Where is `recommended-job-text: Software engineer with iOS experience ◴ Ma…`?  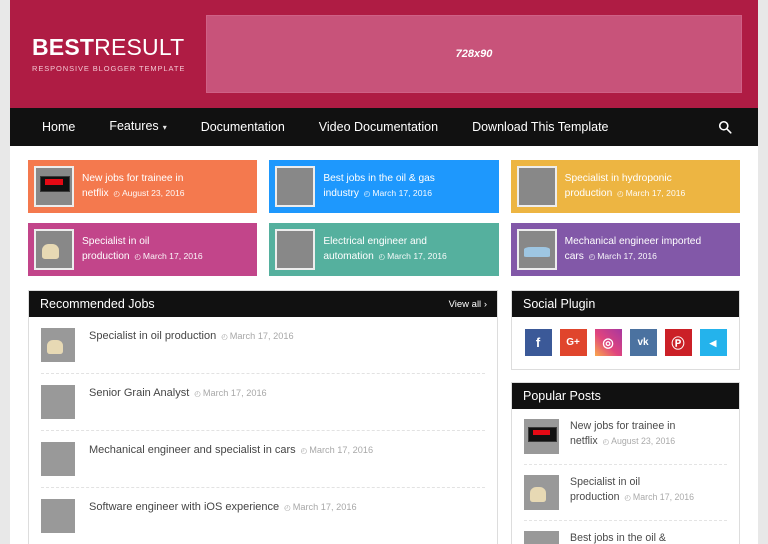
recommended-job-text: Software engineer with iOS experience ◴ Ma… is located at coordinates (223, 507).